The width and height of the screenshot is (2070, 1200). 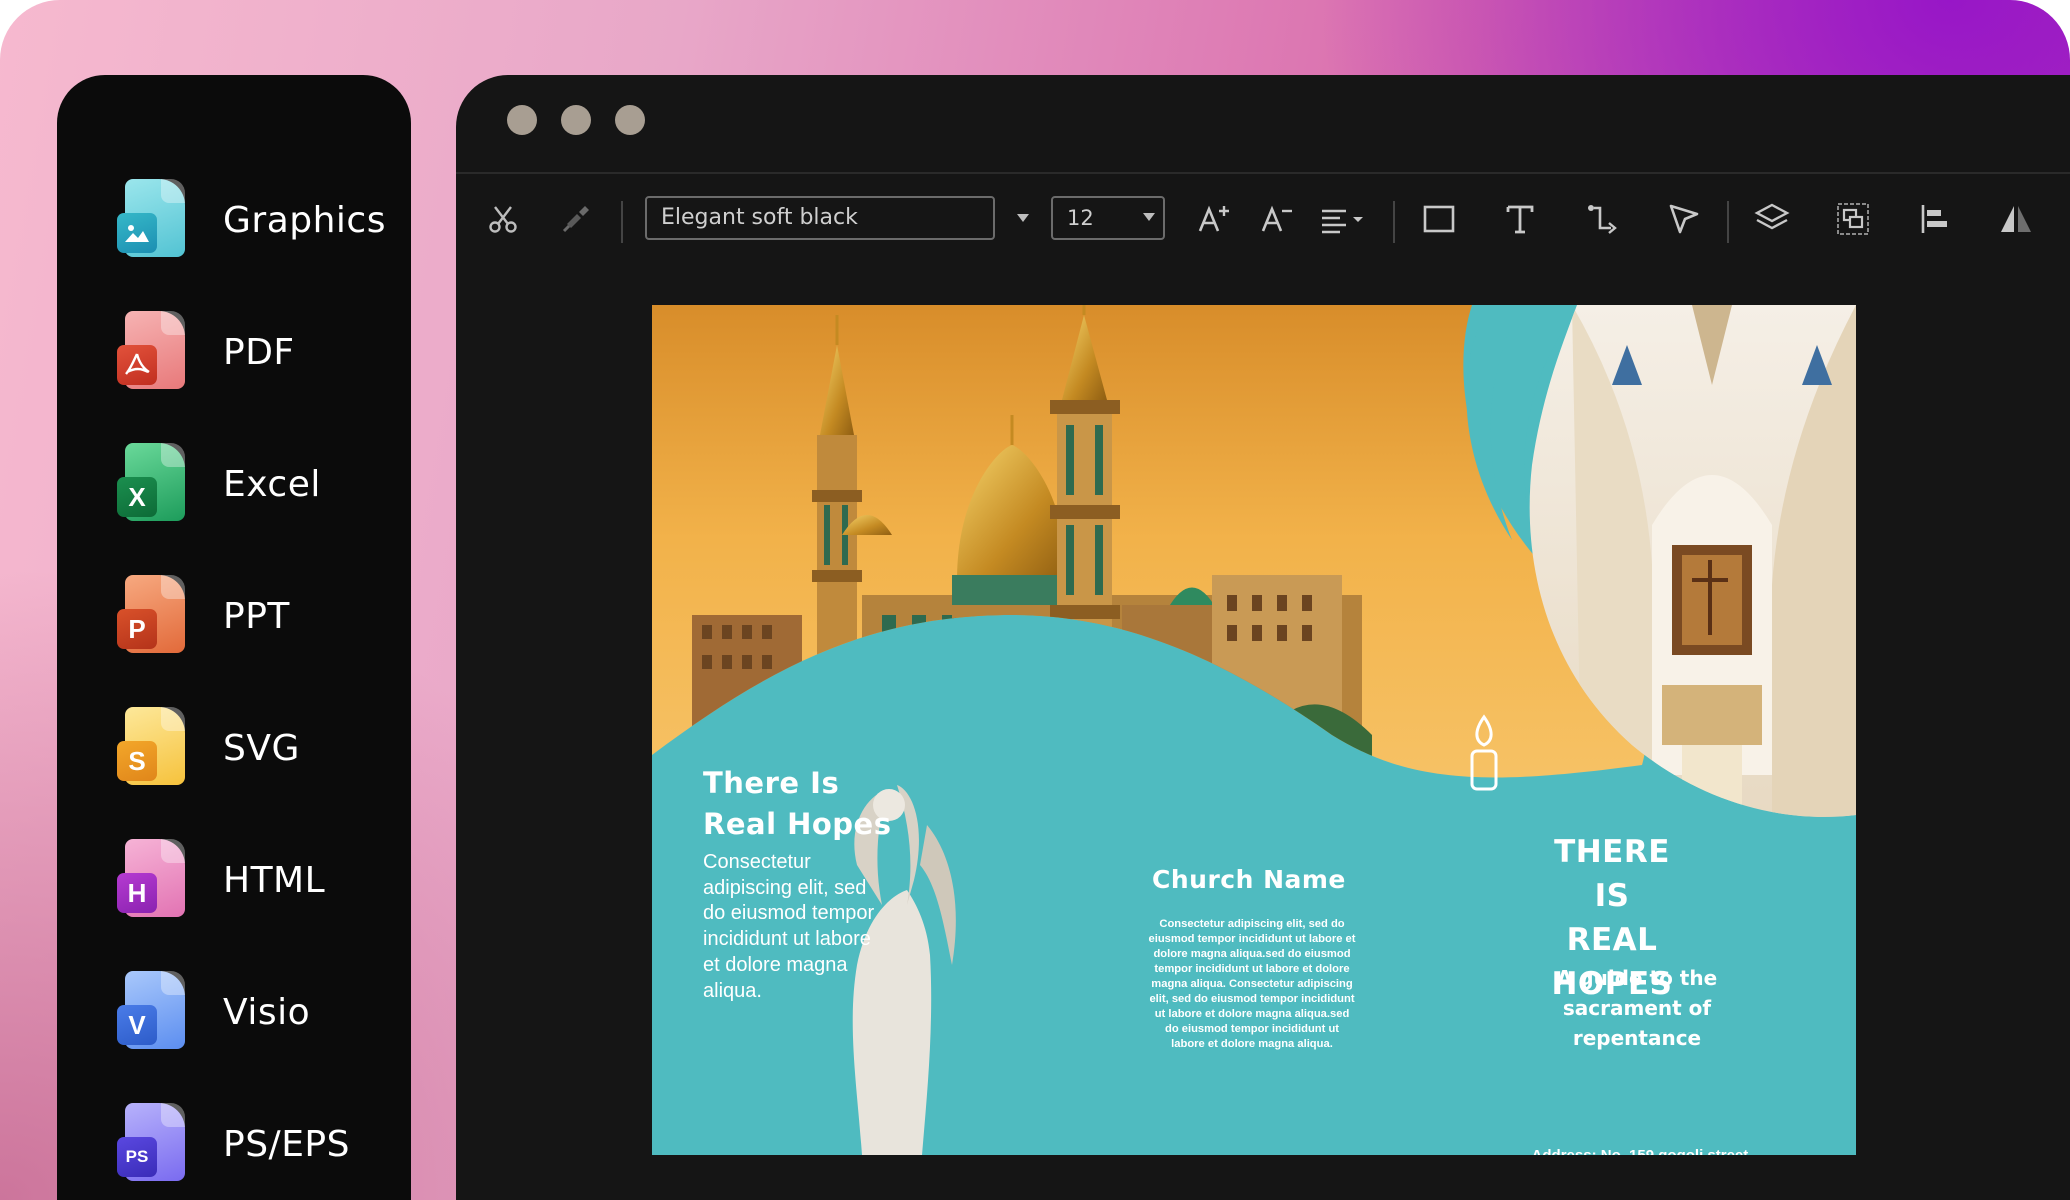 I want to click on font-size-select: 12, so click(x=1108, y=218).